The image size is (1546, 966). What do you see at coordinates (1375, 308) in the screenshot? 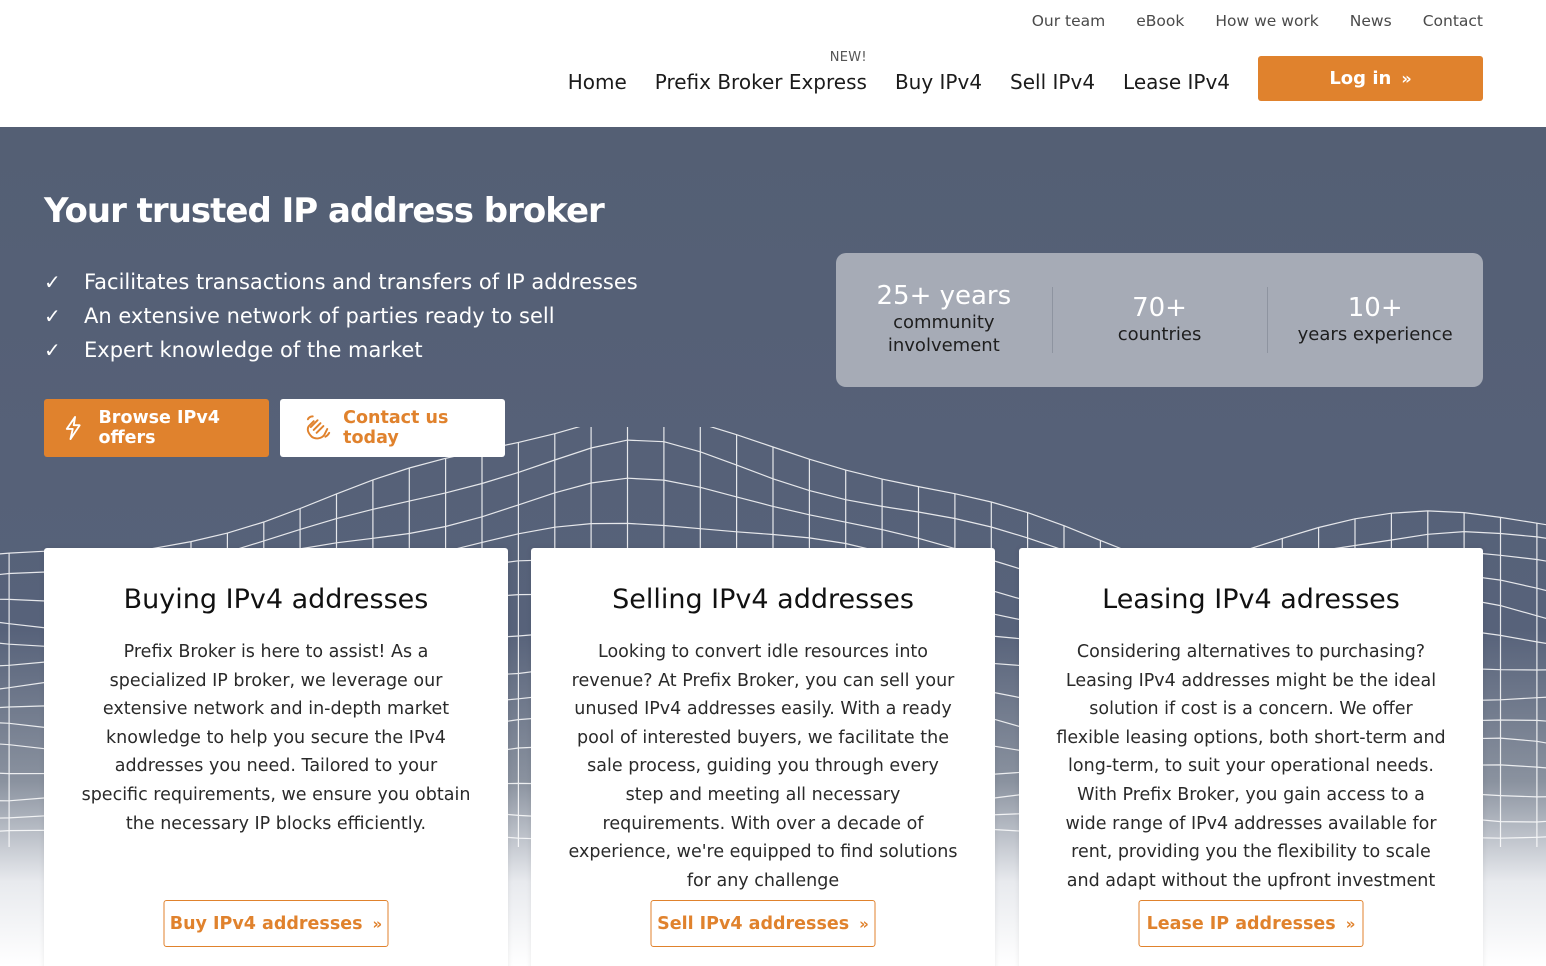
I see `stat-value: 10+` at bounding box center [1375, 308].